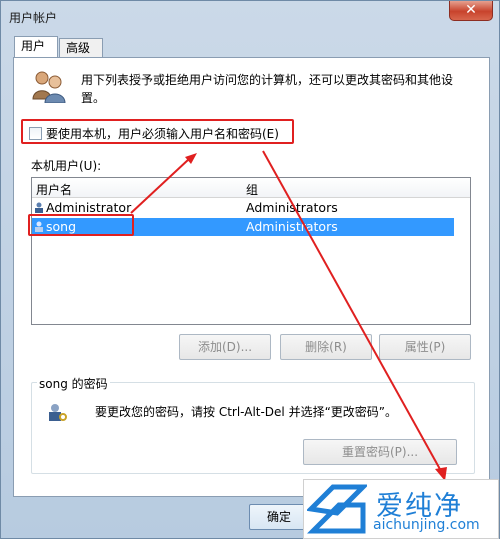 The image size is (500, 539). Describe the element at coordinates (337, 509) in the screenshot. I see `watermark-logo-icon` at that location.